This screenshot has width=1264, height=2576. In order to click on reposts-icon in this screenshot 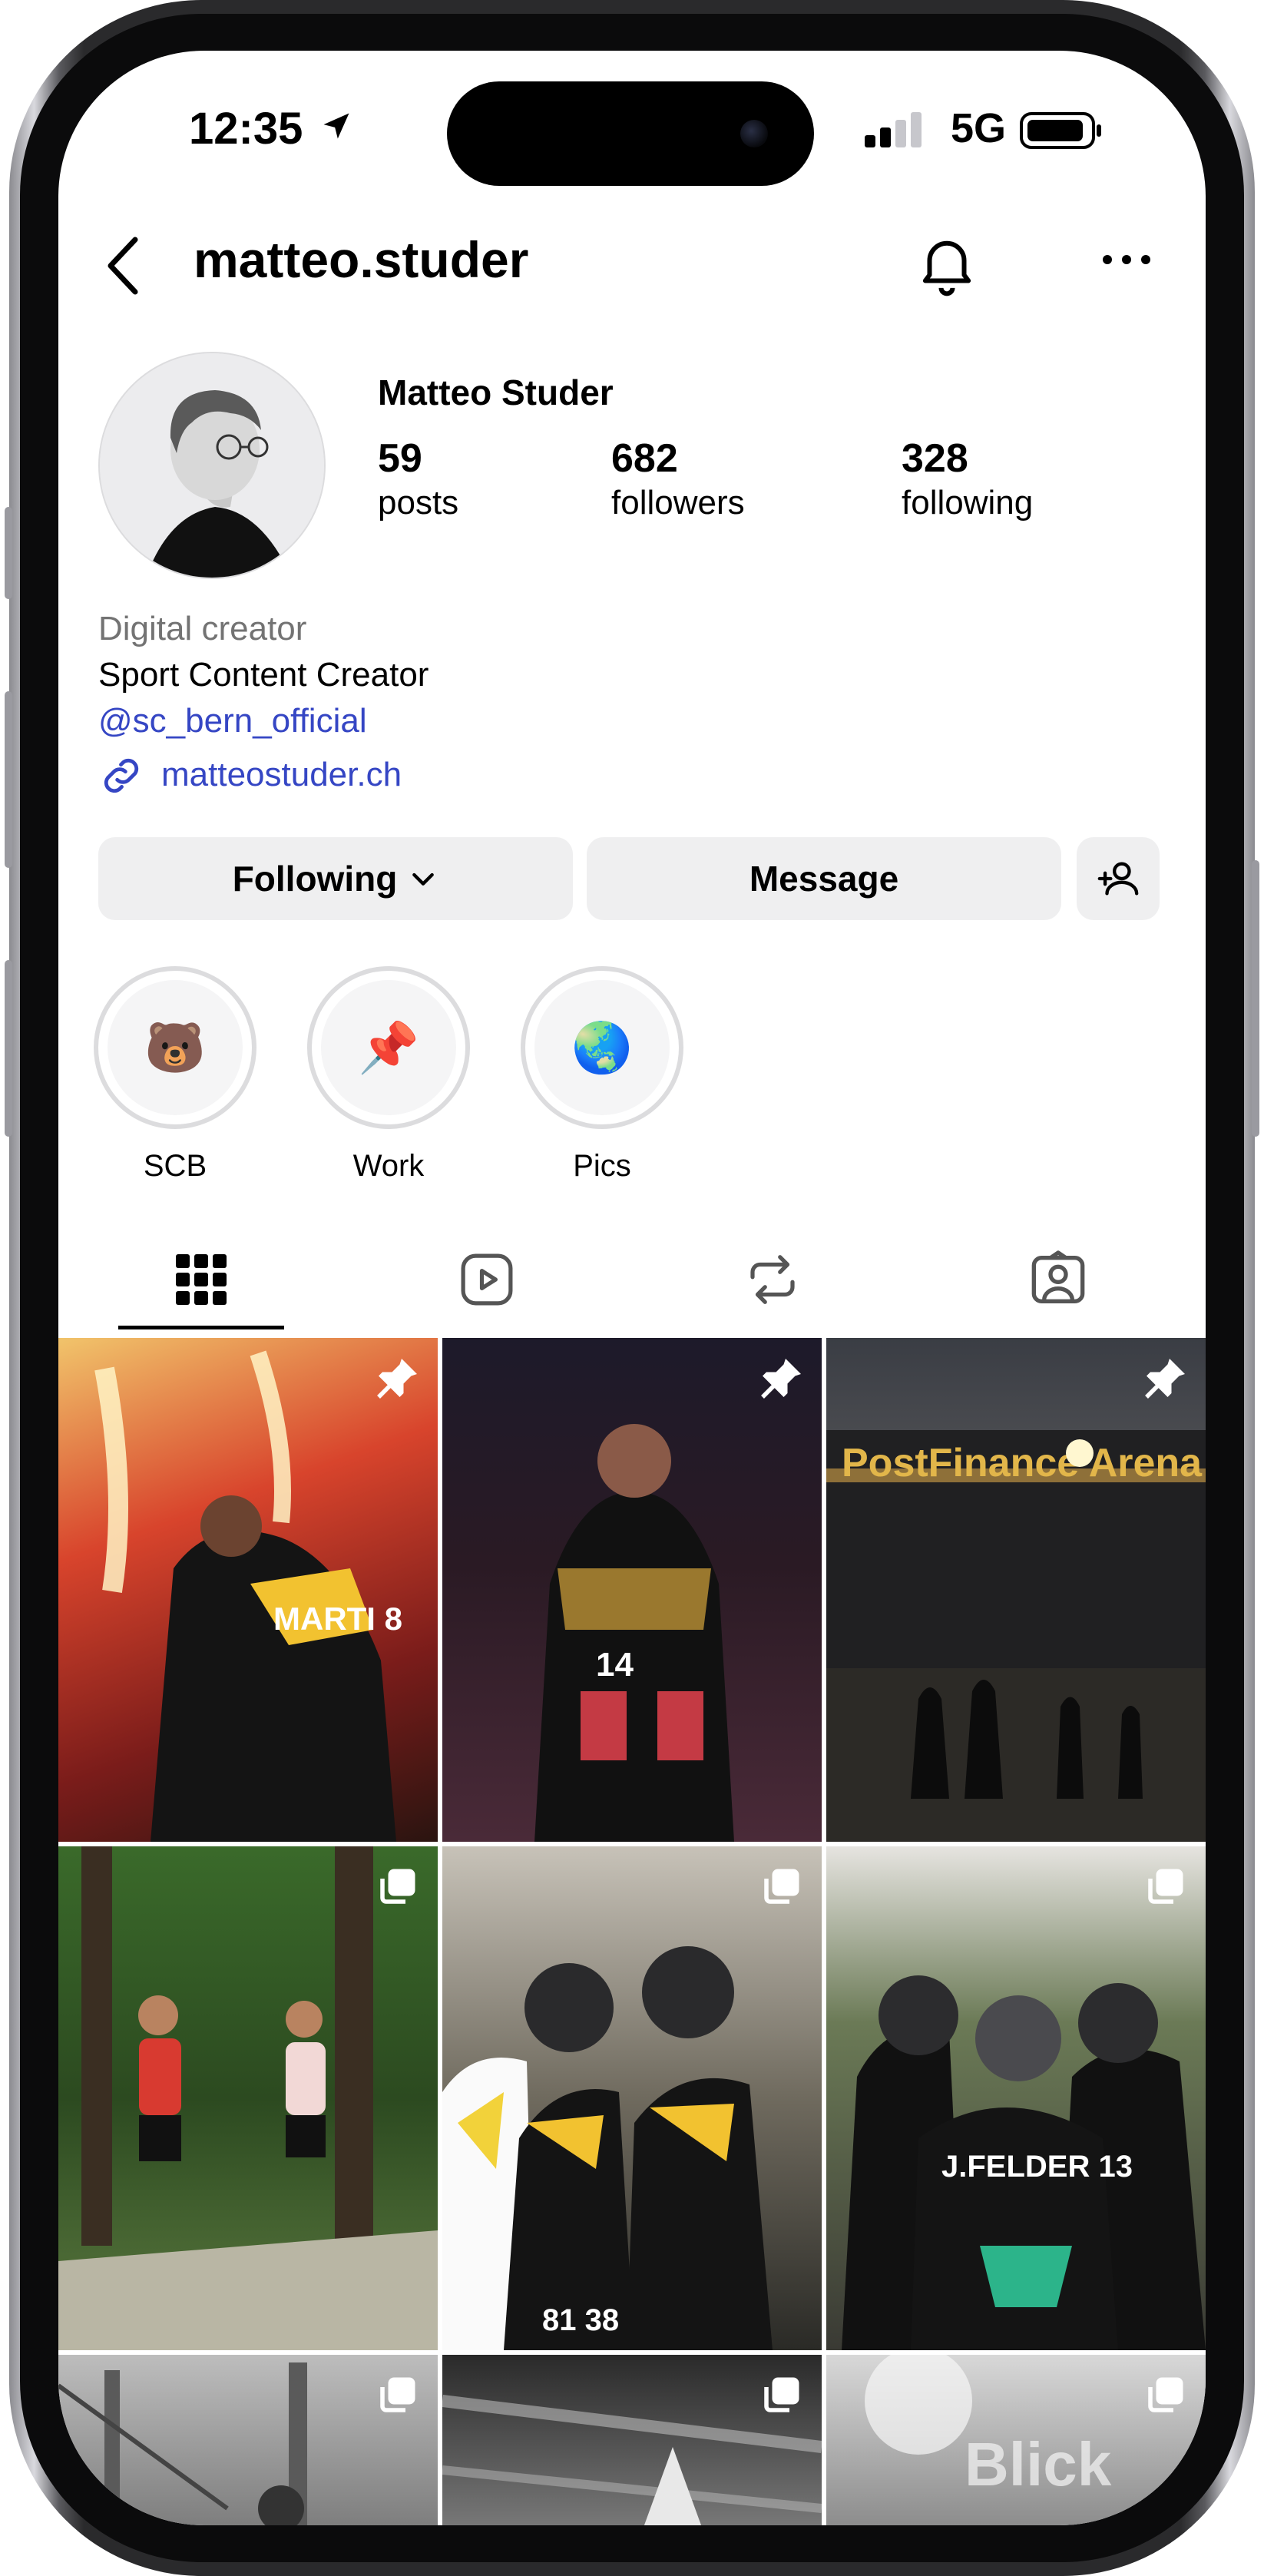, I will do `click(773, 1279)`.